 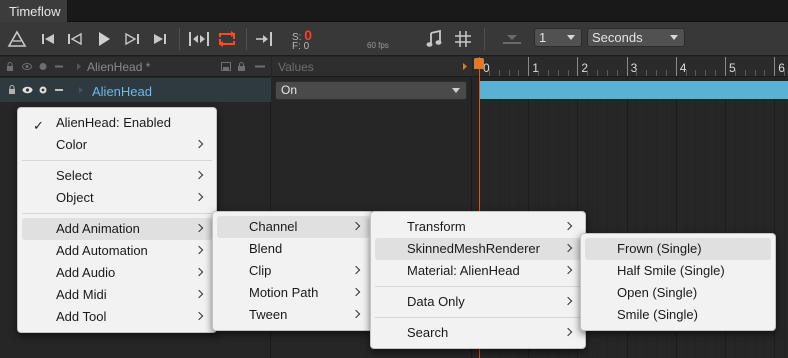 I want to click on visibility-icon, so click(x=27, y=66).